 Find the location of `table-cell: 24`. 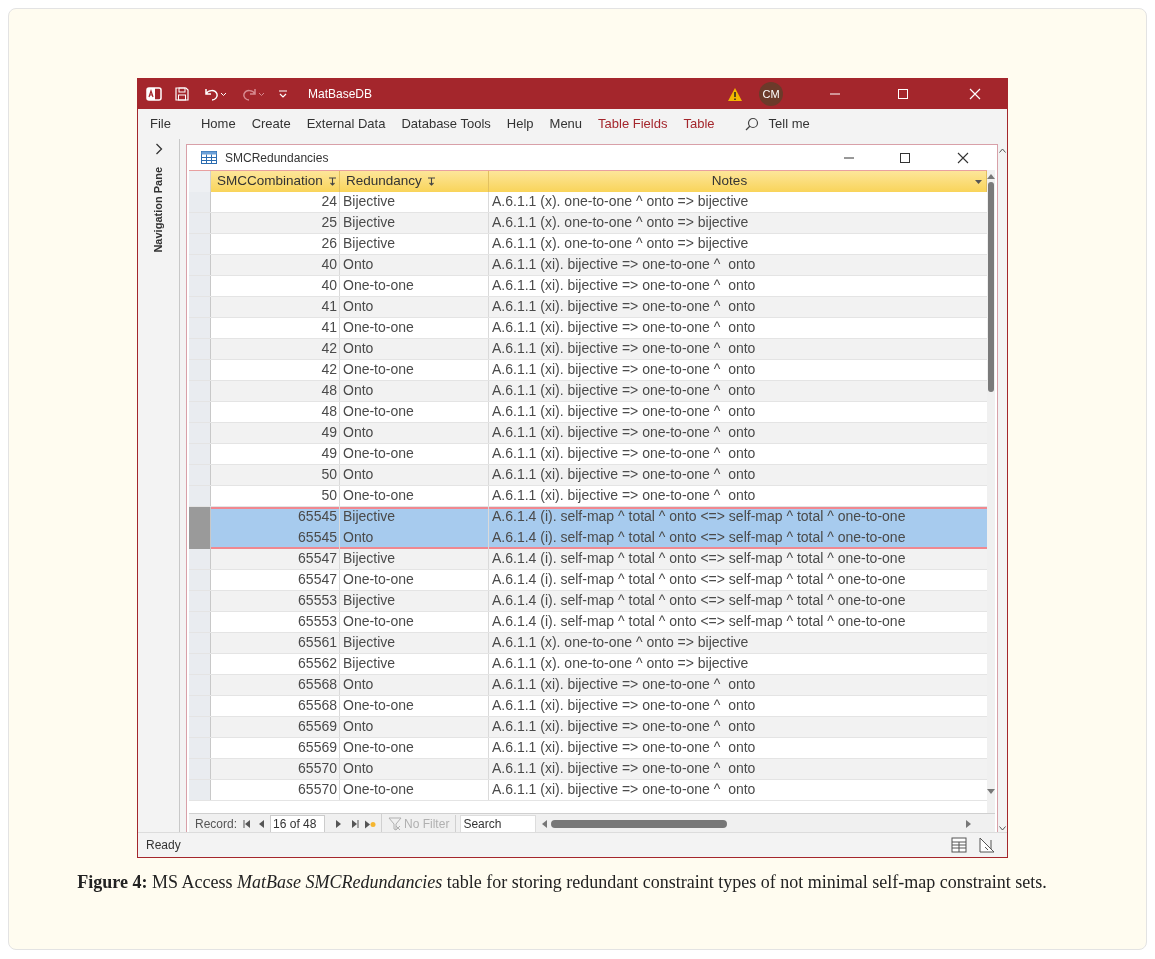

table-cell: 24 is located at coordinates (275, 202).